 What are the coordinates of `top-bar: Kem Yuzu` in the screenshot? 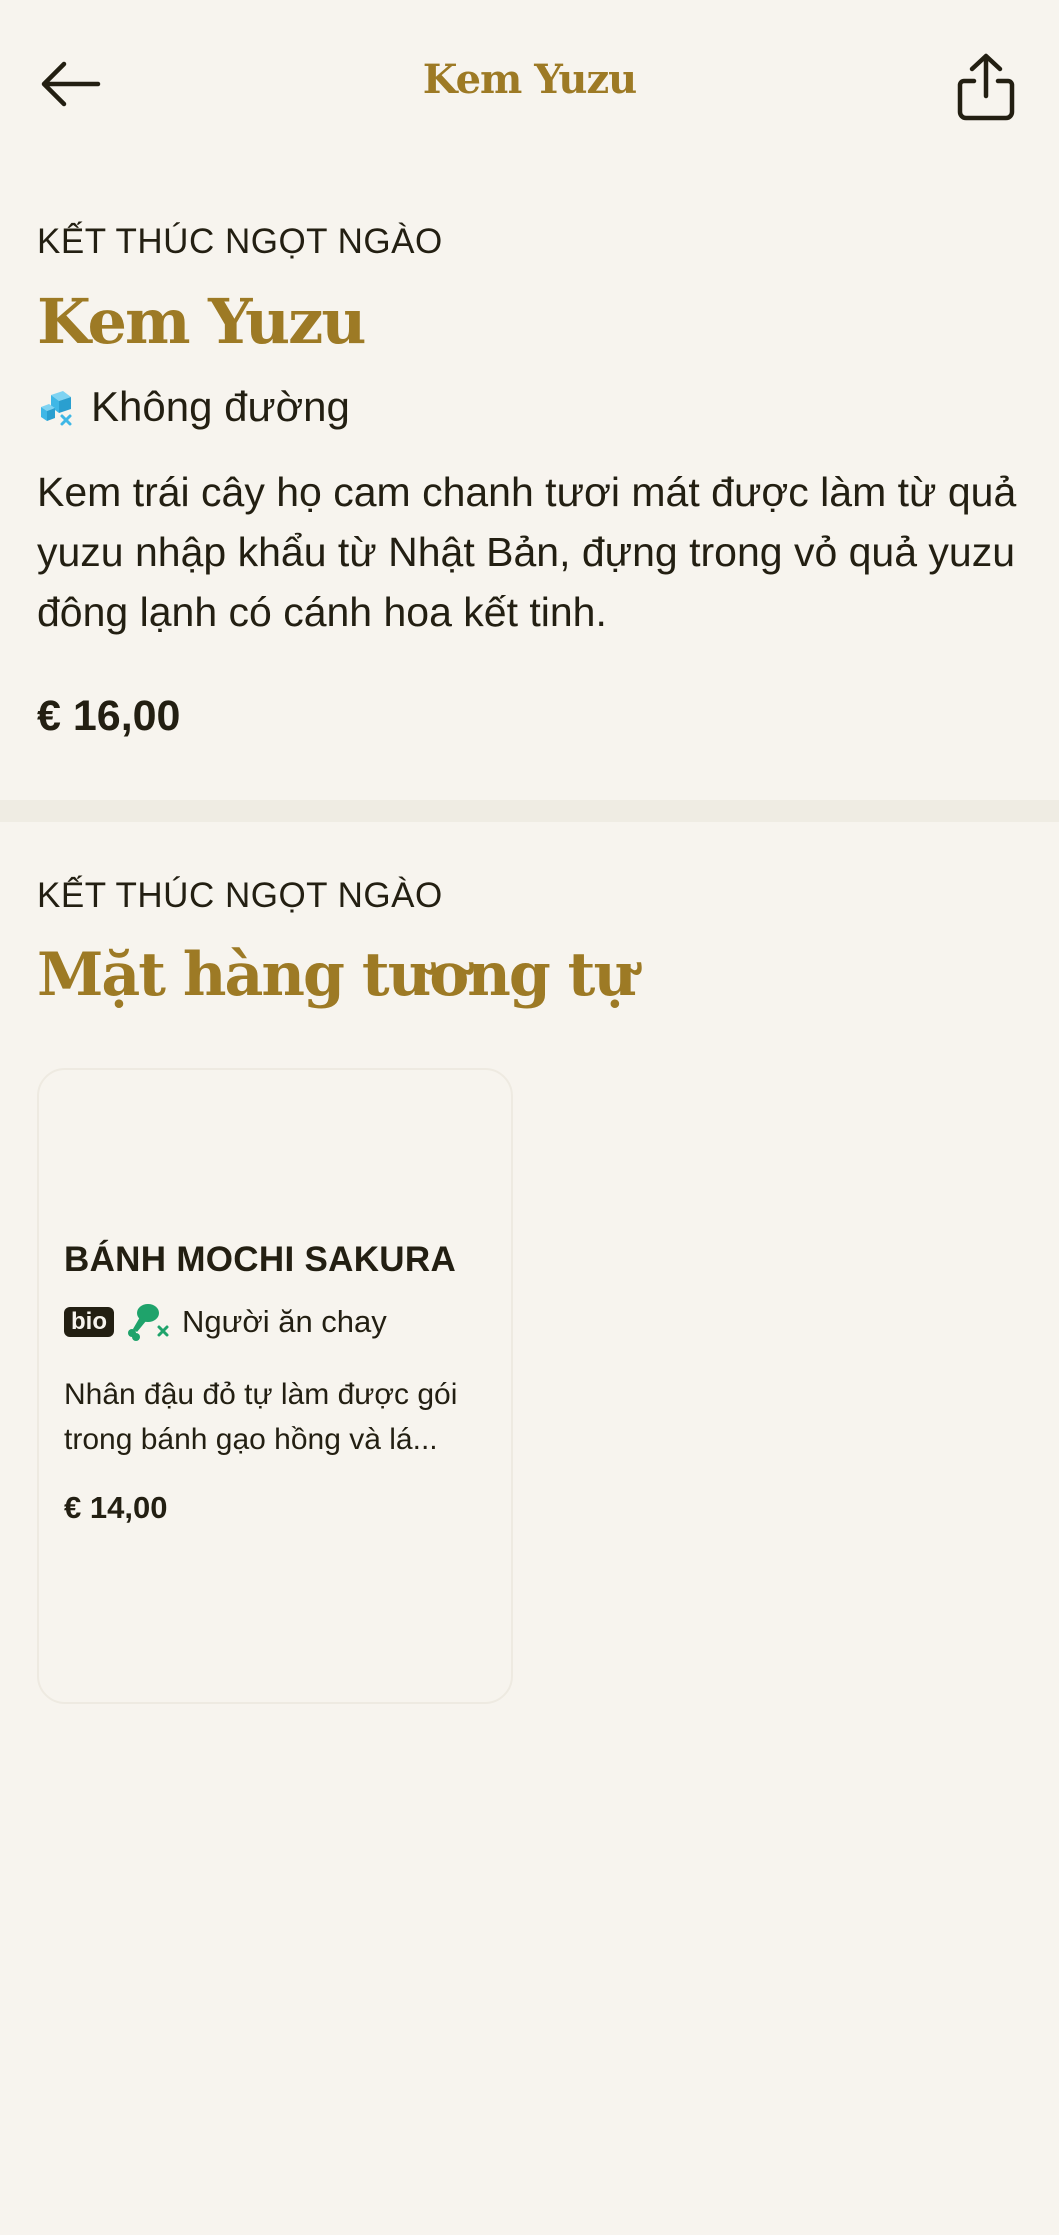 It's located at (529, 85).